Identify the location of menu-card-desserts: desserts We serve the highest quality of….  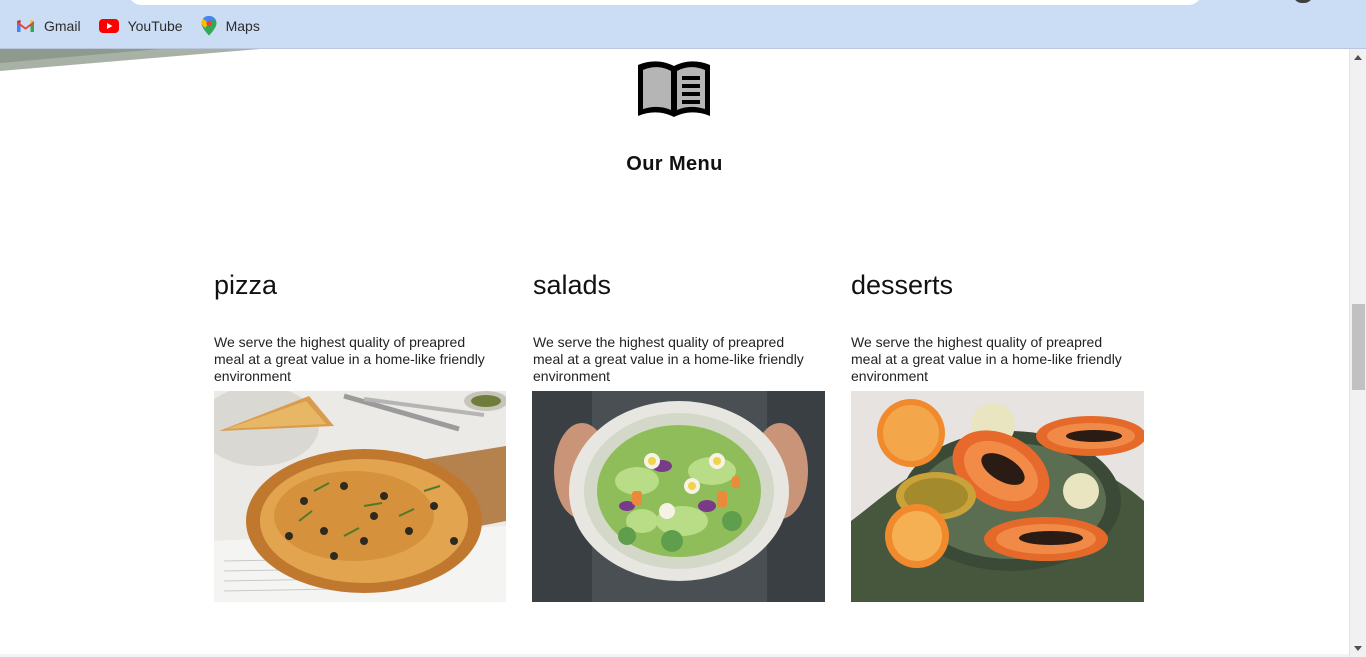
(997, 435).